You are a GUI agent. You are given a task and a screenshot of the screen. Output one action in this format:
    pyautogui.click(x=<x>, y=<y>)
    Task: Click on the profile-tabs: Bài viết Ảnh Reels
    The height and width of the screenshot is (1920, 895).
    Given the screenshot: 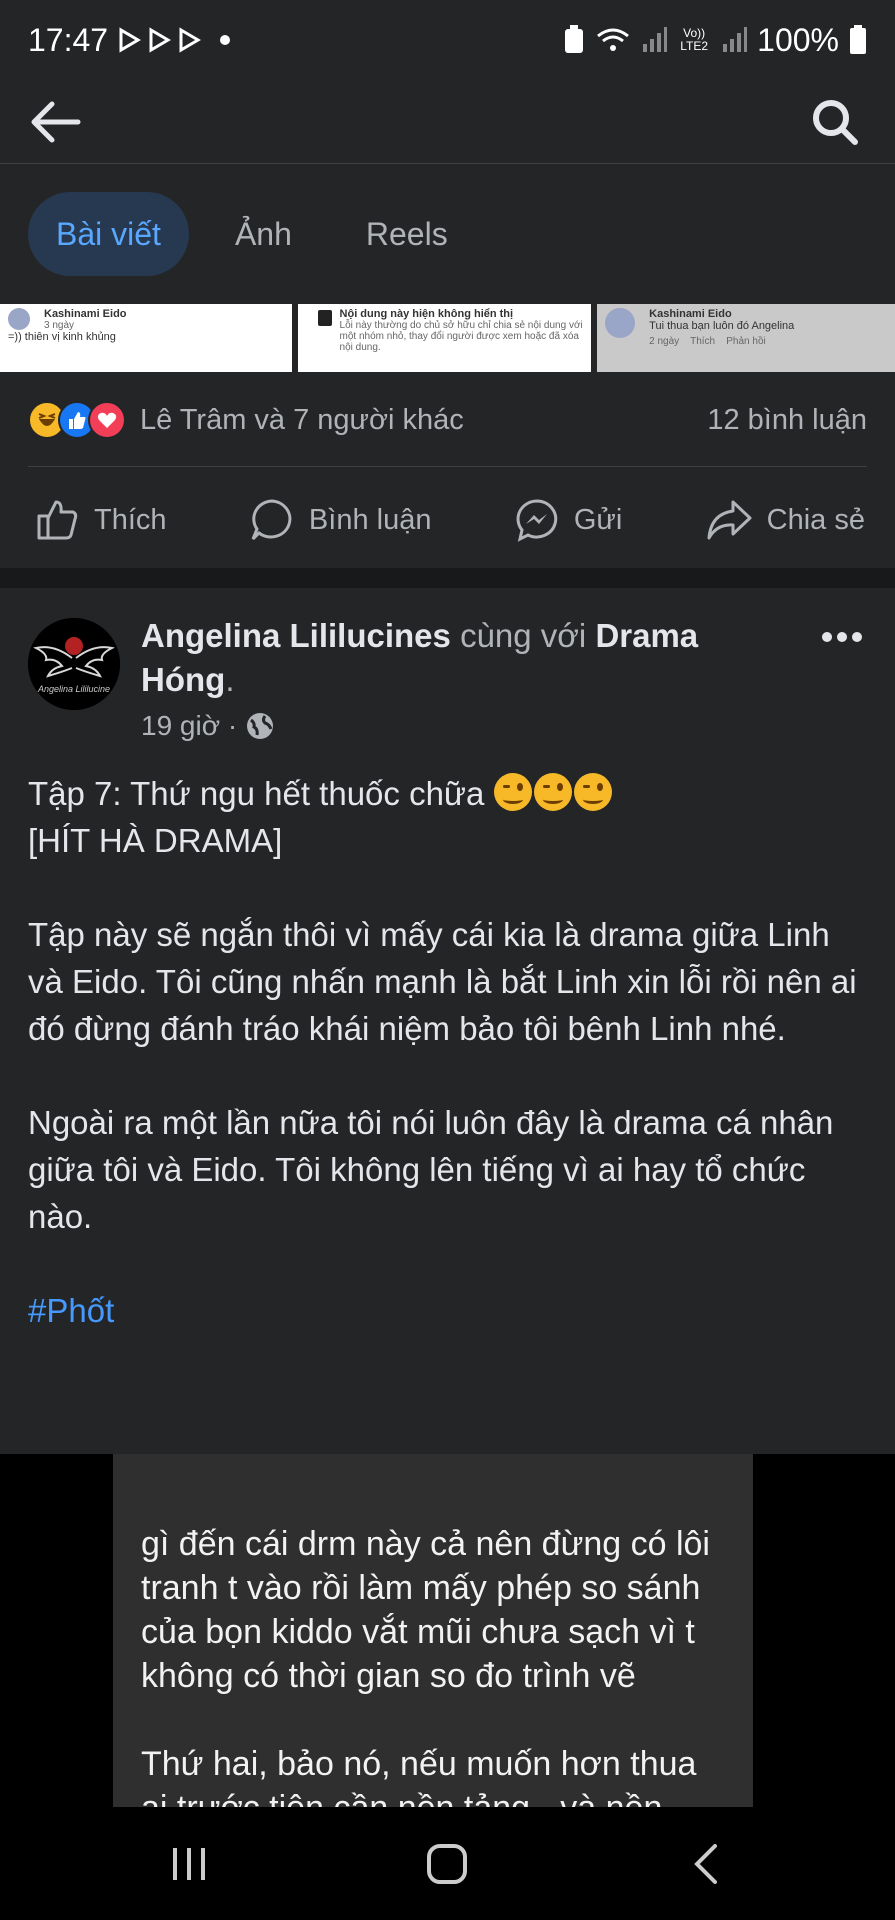 What is the action you would take?
    pyautogui.click(x=447, y=234)
    